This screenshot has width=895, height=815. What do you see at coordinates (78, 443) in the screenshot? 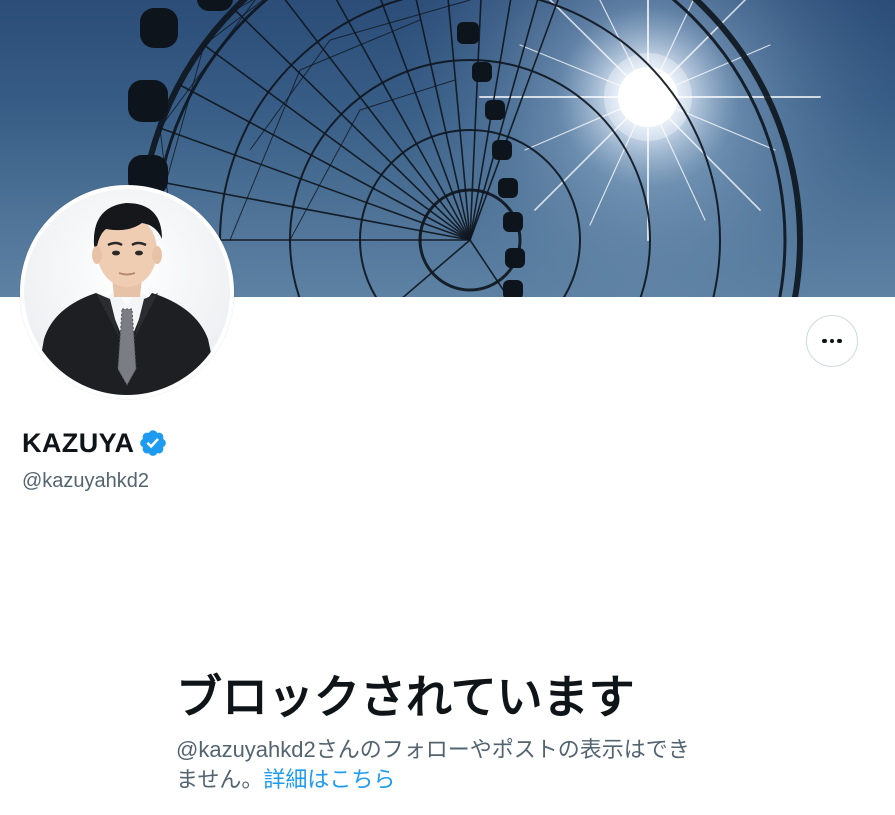
I see `display-name: KAZUYA` at bounding box center [78, 443].